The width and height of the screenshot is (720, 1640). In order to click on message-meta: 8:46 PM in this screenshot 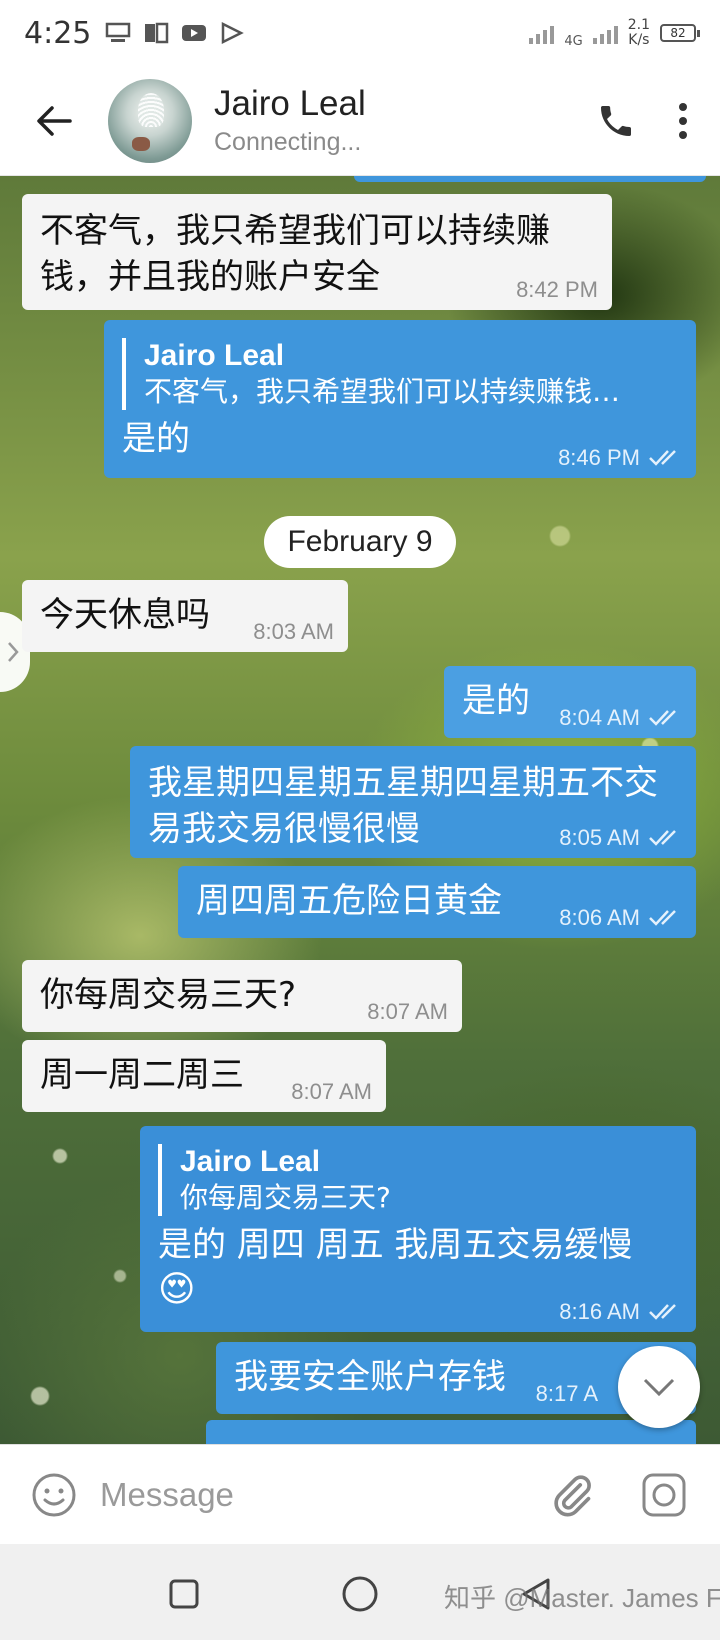, I will do `click(620, 458)`.